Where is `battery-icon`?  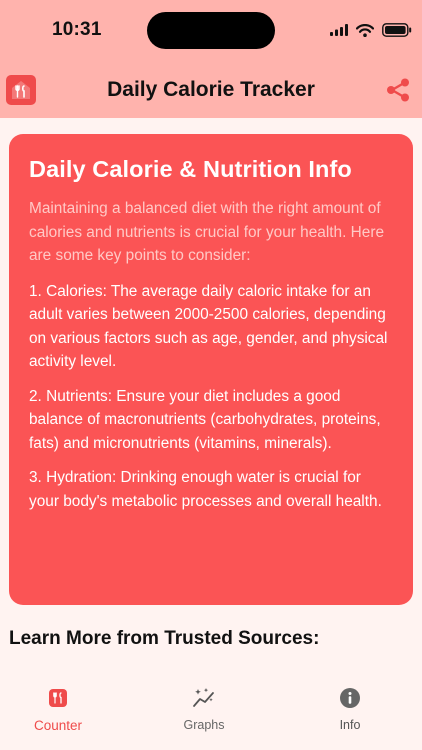 battery-icon is located at coordinates (397, 30).